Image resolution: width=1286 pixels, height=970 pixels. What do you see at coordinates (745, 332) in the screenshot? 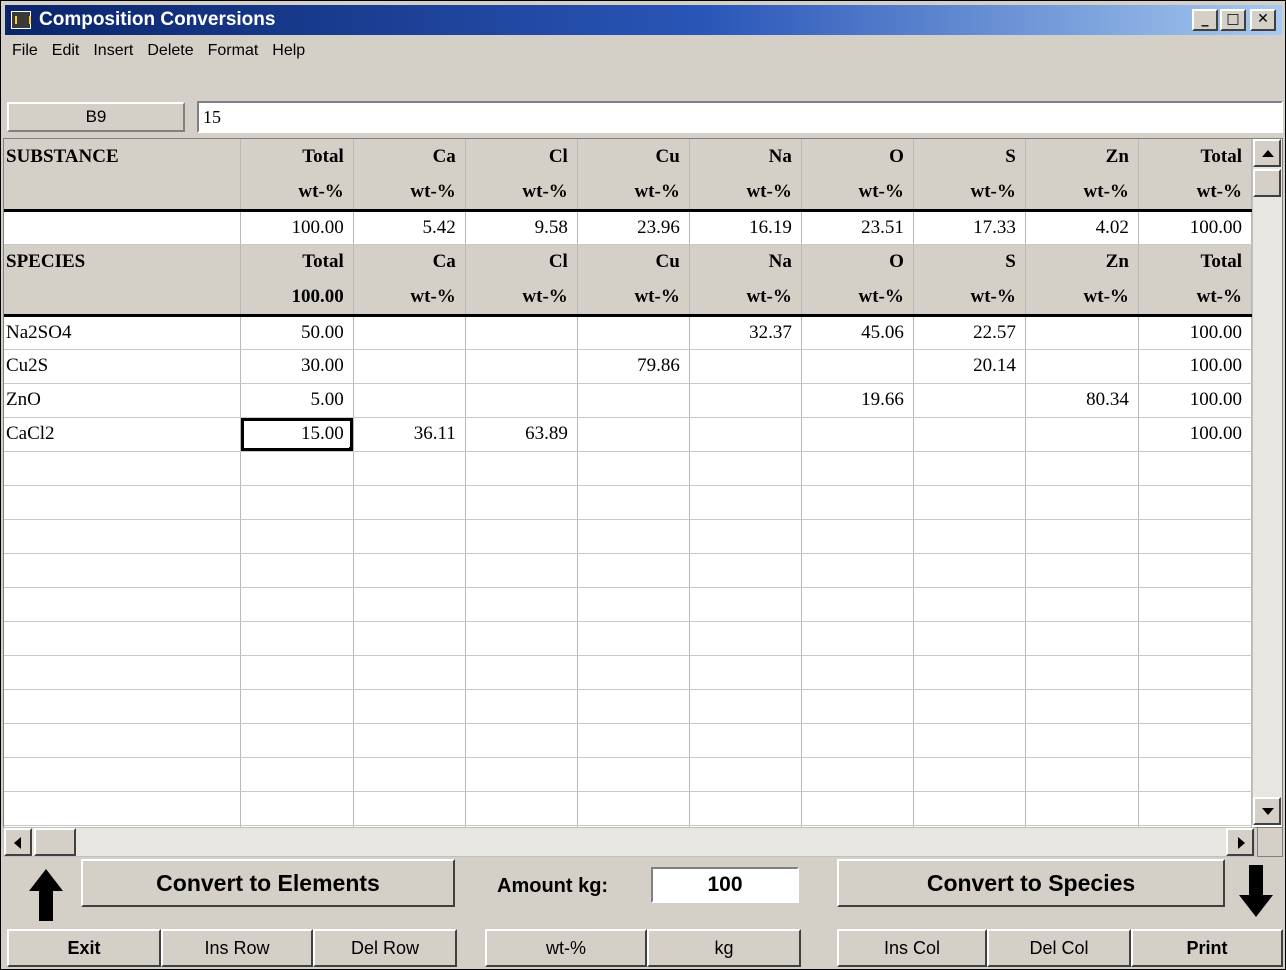
I see `table-cell: 32.37` at bounding box center [745, 332].